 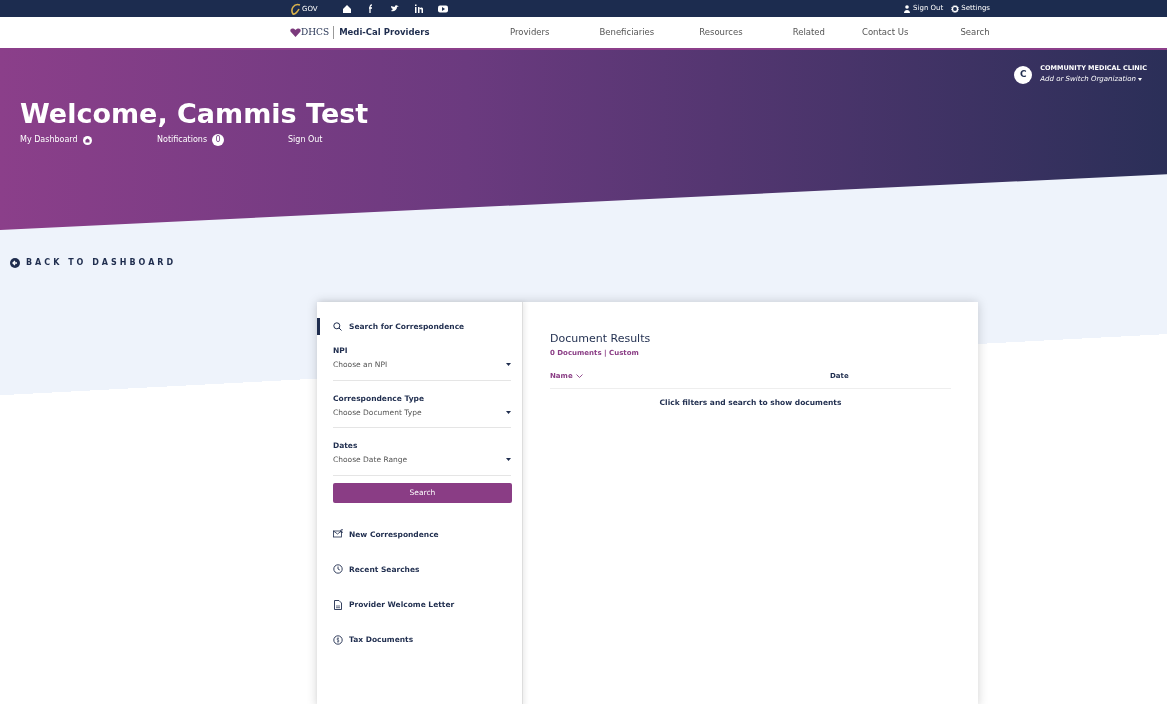 I want to click on video-icon, so click(x=442, y=8).